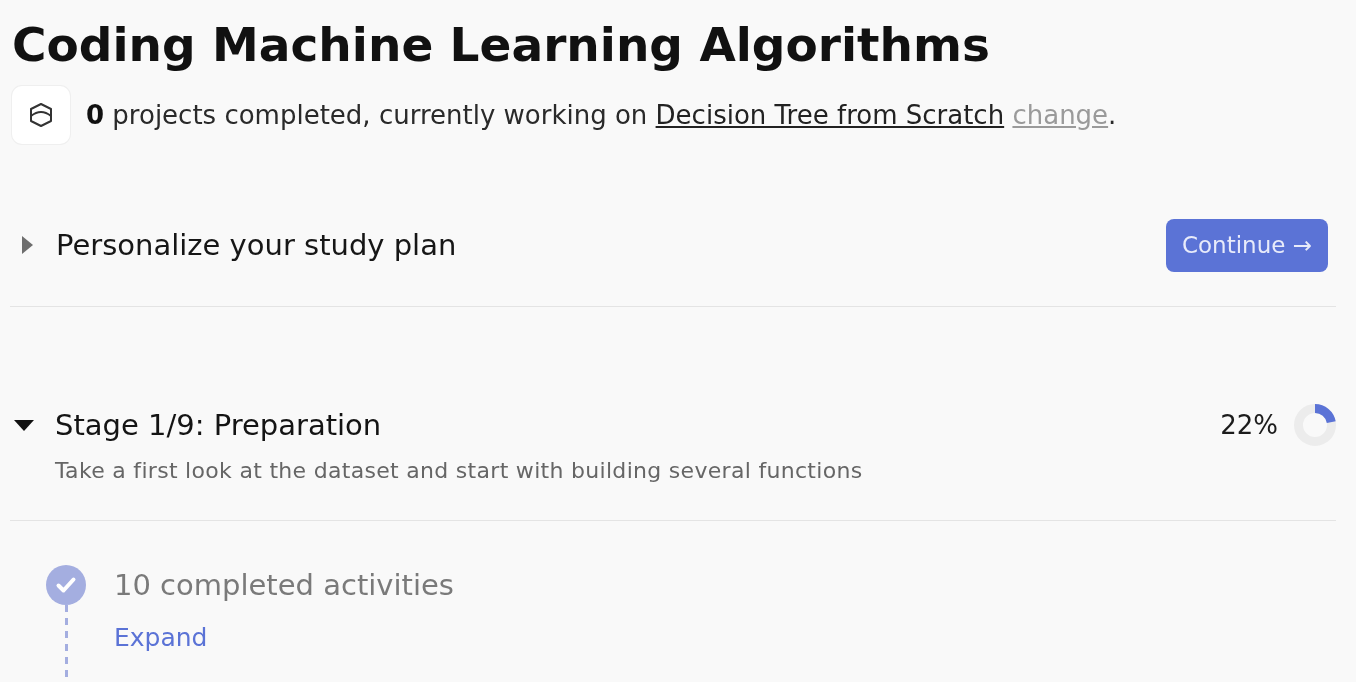 The width and height of the screenshot is (1356, 682). What do you see at coordinates (601, 115) in the screenshot?
I see `progress-summary: 0 projects completed, currently working on Decision Tree from Scratch change.` at bounding box center [601, 115].